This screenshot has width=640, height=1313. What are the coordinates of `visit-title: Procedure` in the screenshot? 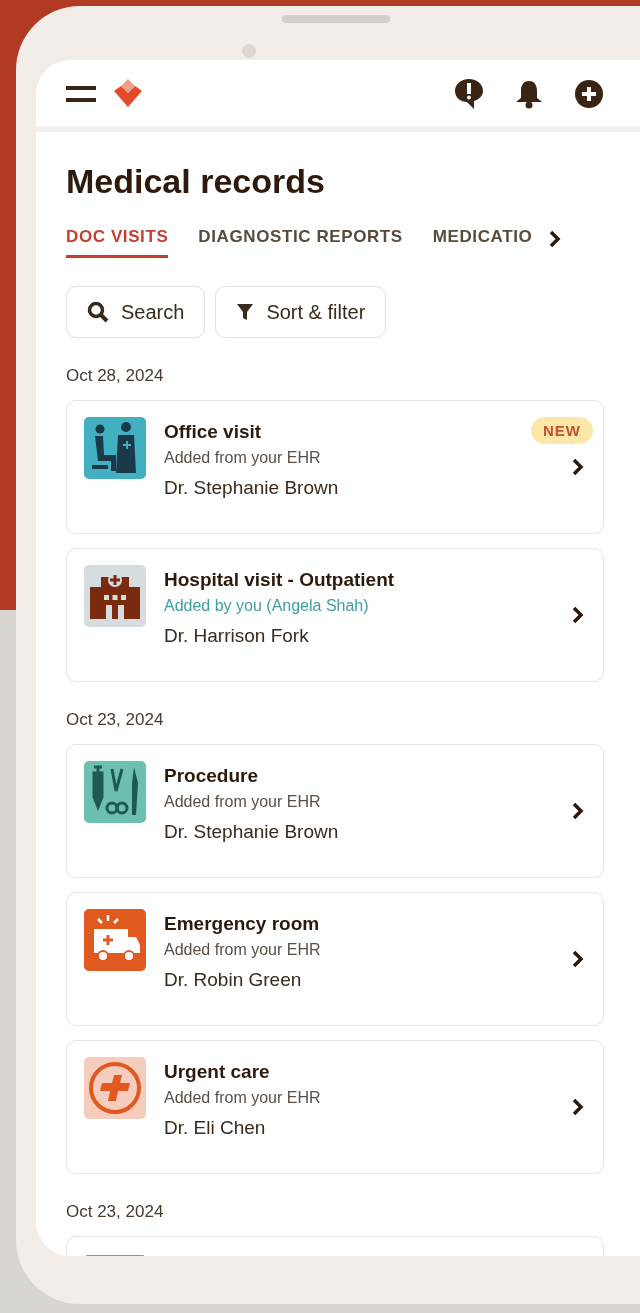 It's located at (211, 776).